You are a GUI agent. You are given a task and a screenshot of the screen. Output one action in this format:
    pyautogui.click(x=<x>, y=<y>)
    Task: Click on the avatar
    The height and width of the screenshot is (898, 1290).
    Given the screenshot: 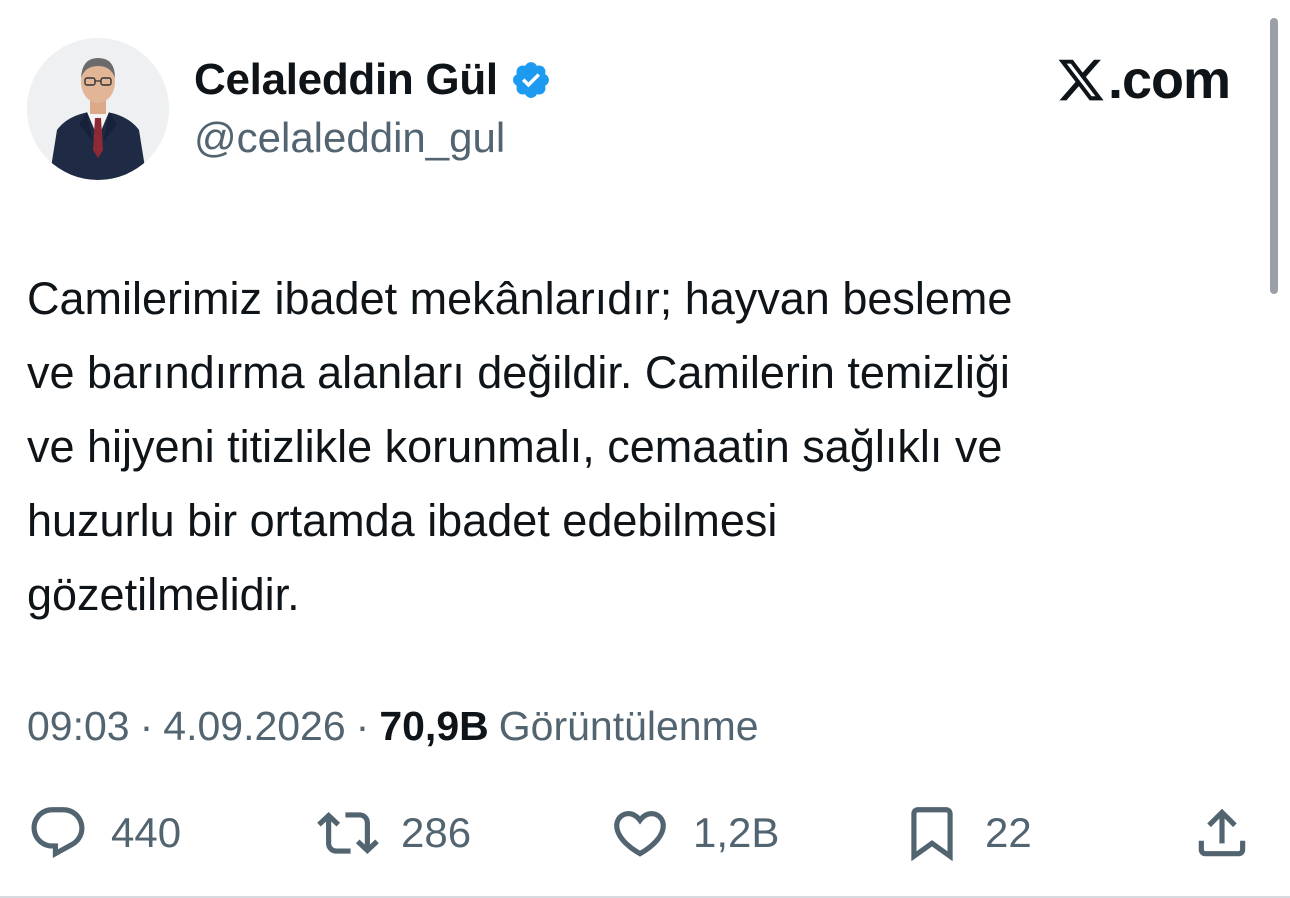 What is the action you would take?
    pyautogui.click(x=98, y=109)
    